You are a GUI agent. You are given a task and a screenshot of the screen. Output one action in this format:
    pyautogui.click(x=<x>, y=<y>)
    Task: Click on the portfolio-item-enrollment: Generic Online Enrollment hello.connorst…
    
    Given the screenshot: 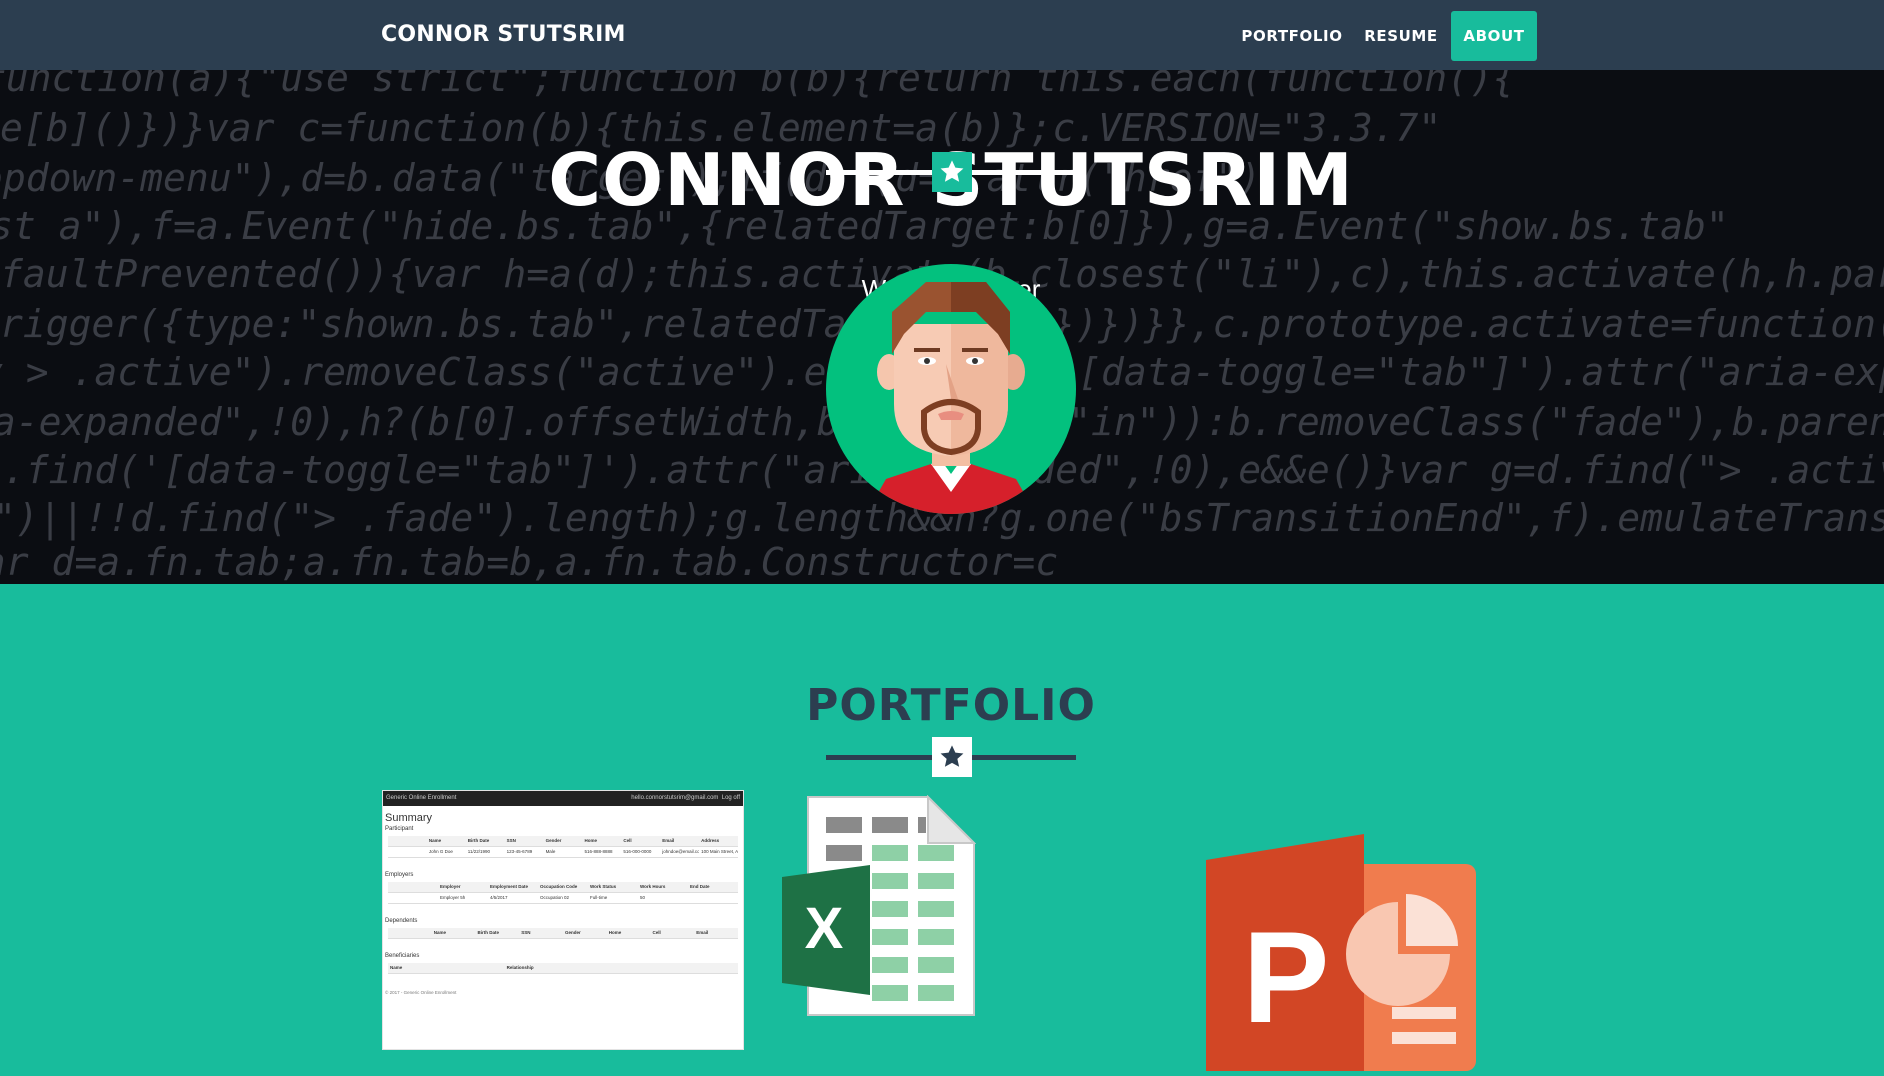 What is the action you would take?
    pyautogui.click(x=563, y=920)
    